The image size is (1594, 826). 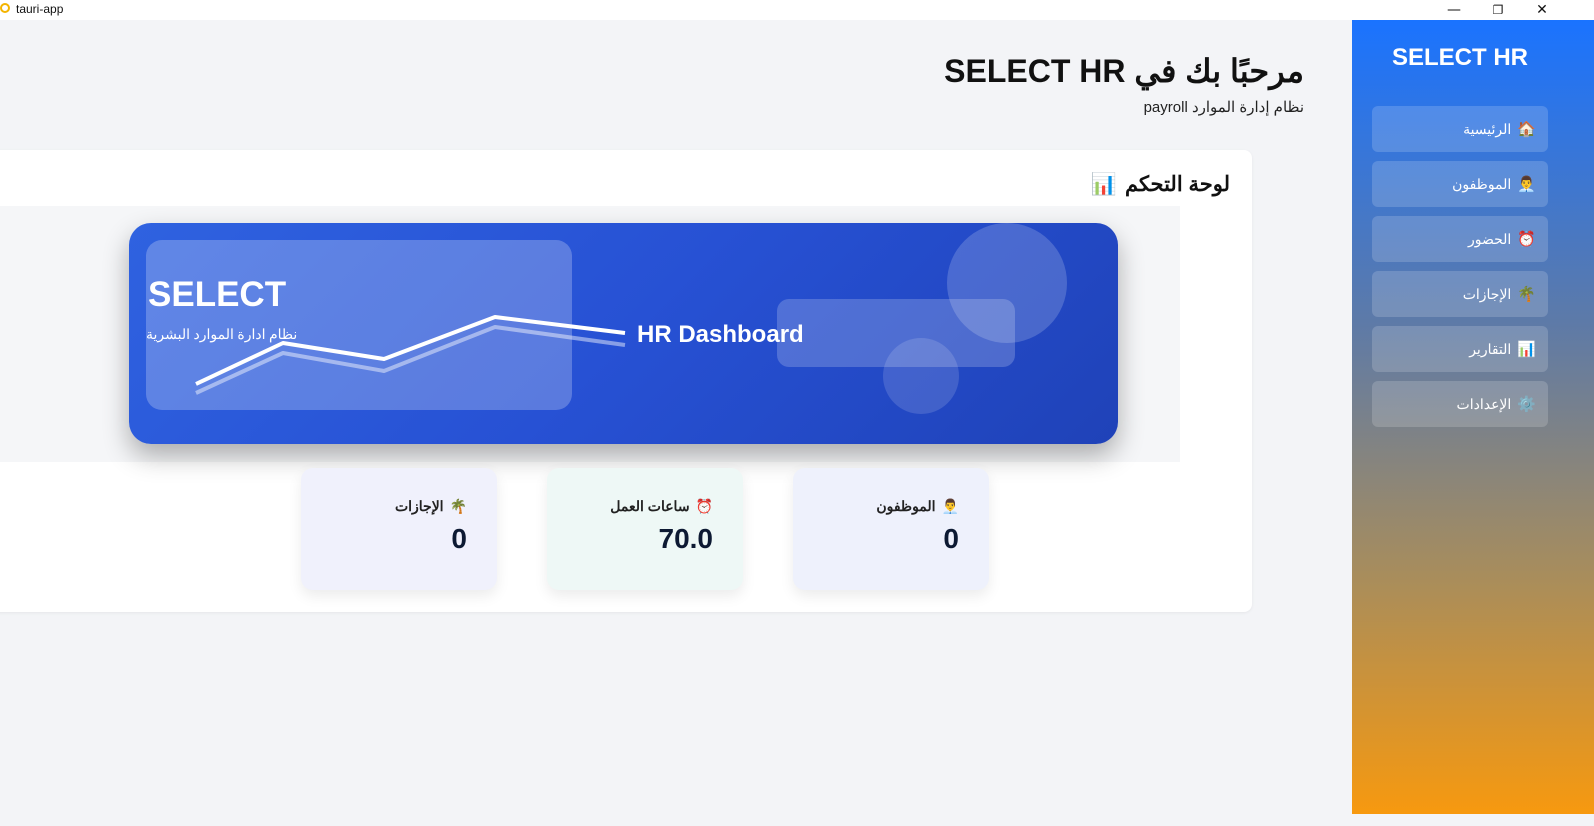 I want to click on dashboard-title-label: لوحة التحكم, so click(x=1177, y=184).